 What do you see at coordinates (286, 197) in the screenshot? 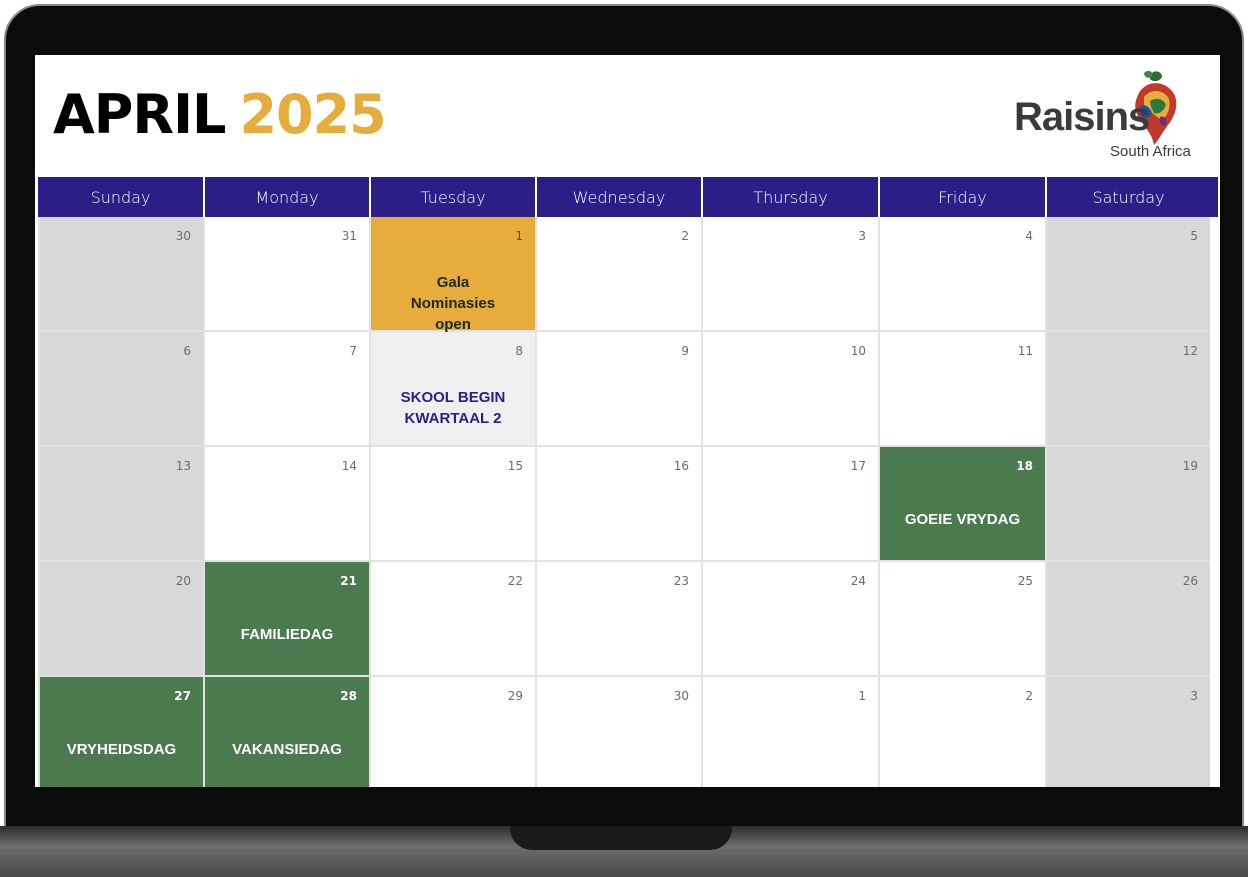
I see `weekday-header-monday: Monday` at bounding box center [286, 197].